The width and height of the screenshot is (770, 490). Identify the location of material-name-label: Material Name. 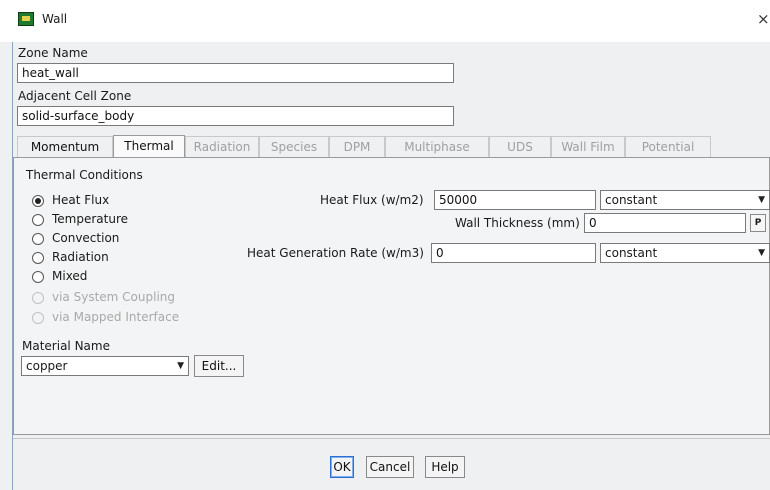
(66, 346).